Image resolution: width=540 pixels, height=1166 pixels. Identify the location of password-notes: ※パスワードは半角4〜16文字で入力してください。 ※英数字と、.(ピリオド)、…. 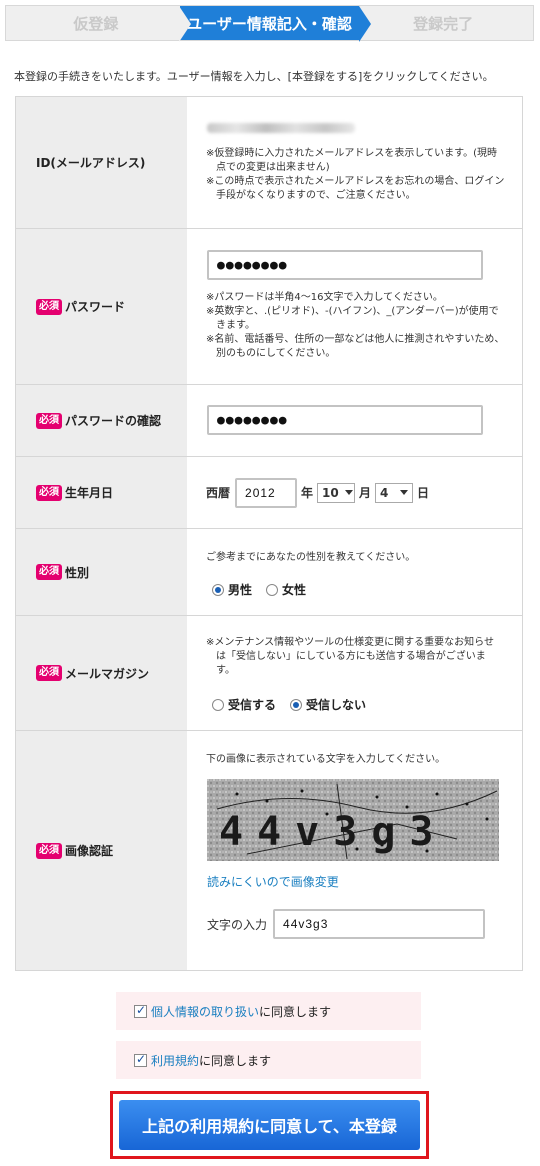
(355, 325).